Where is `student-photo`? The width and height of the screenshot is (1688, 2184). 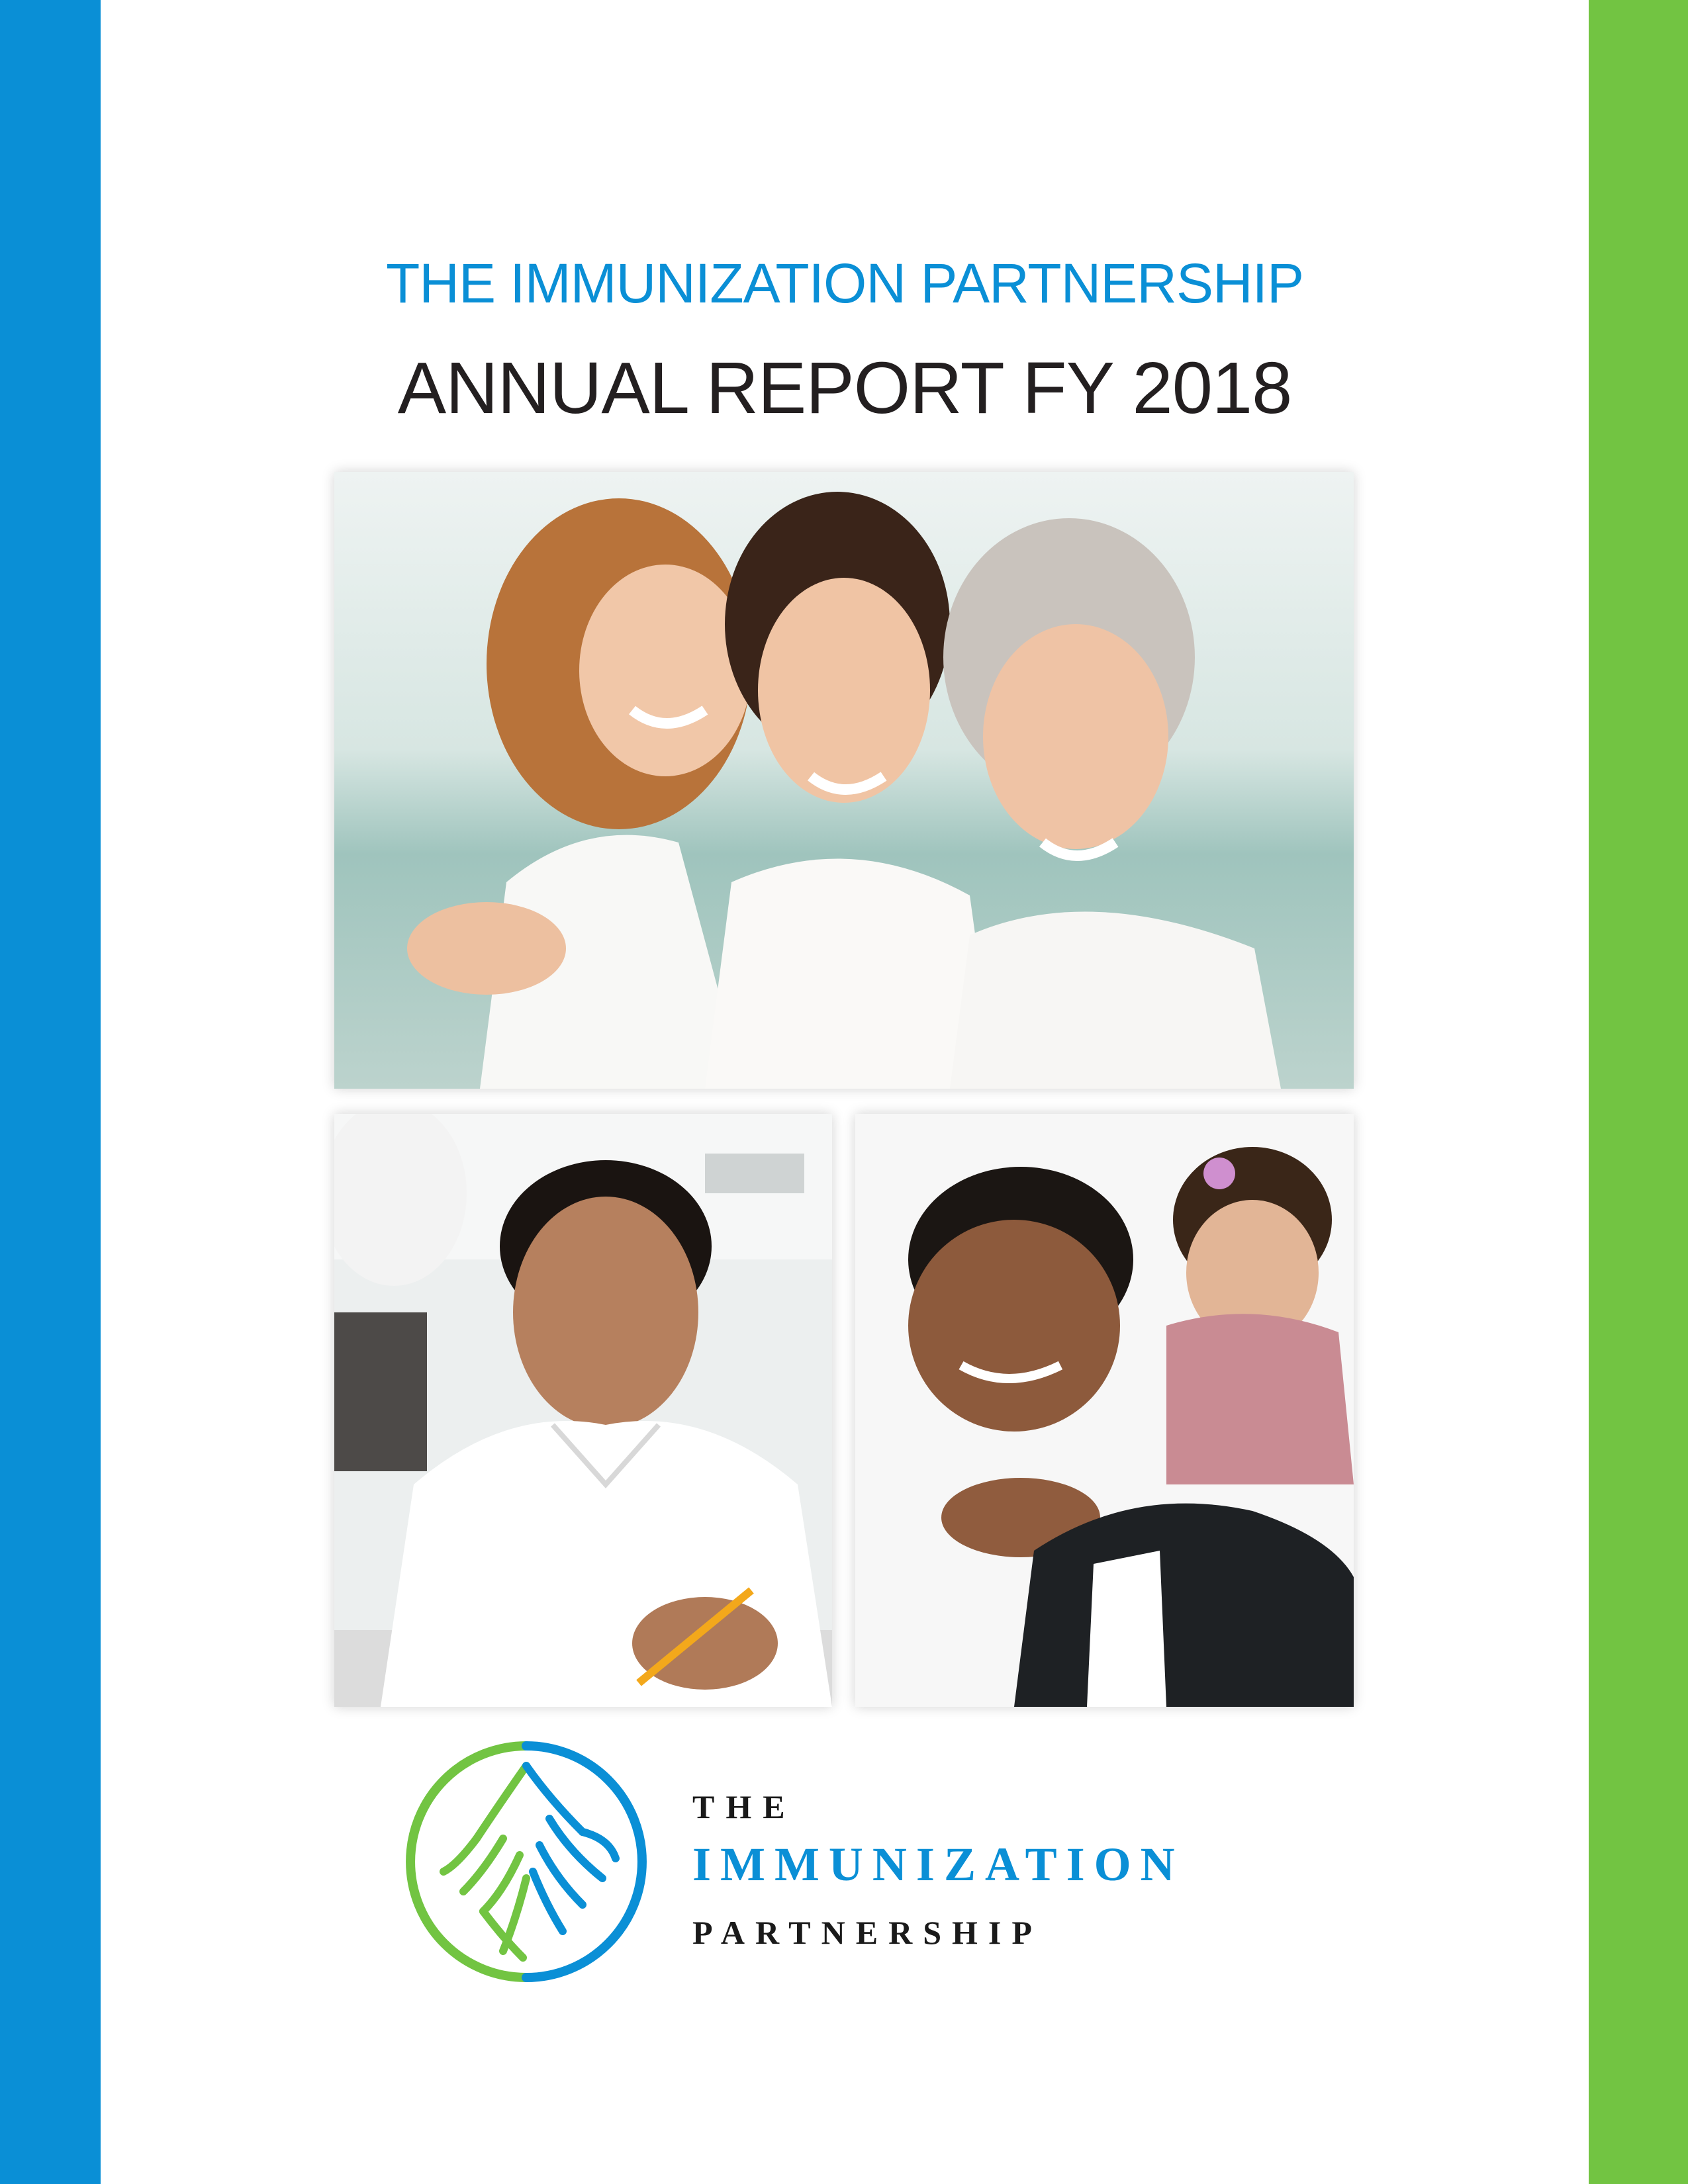 student-photo is located at coordinates (583, 1410).